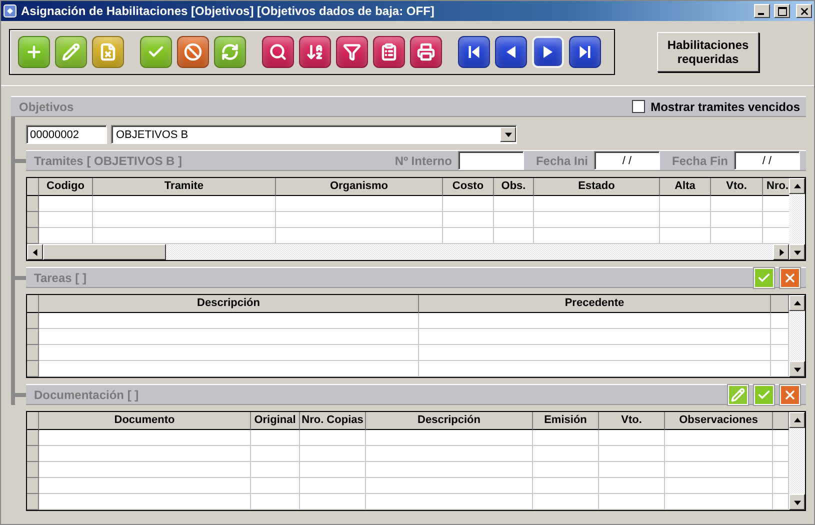  Describe the element at coordinates (389, 52) in the screenshot. I see `report-button` at that location.